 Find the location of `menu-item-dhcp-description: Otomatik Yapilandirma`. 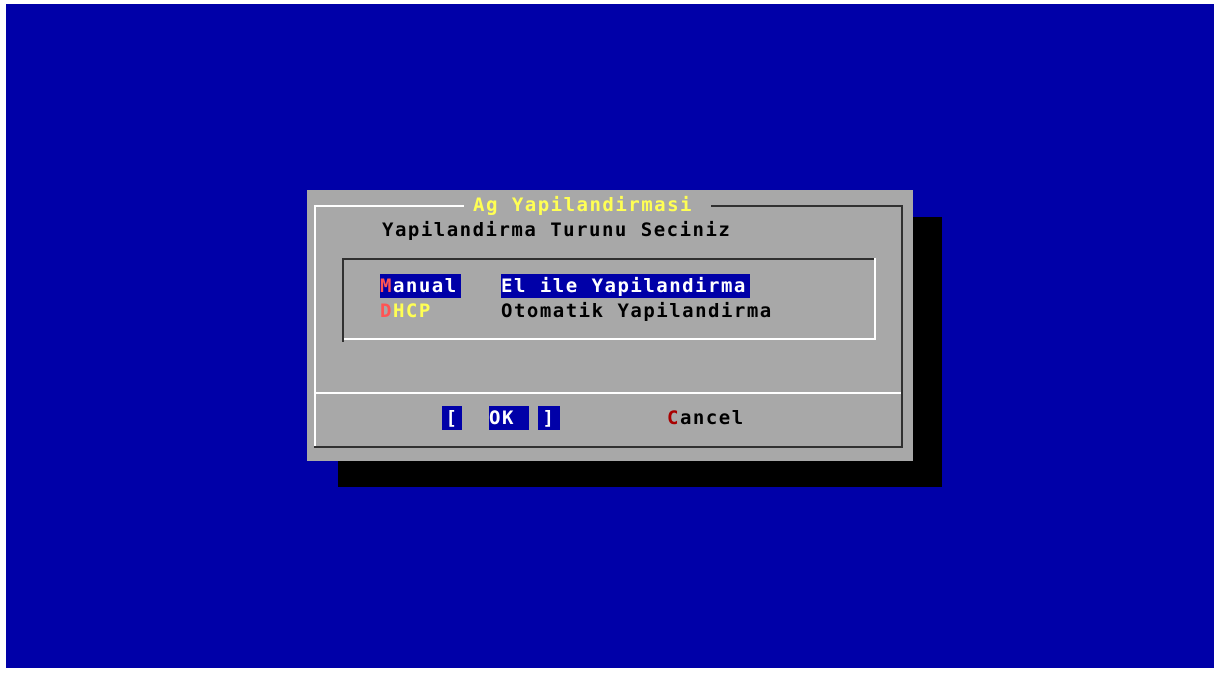

menu-item-dhcp-description: Otomatik Yapilandirma is located at coordinates (637, 311).